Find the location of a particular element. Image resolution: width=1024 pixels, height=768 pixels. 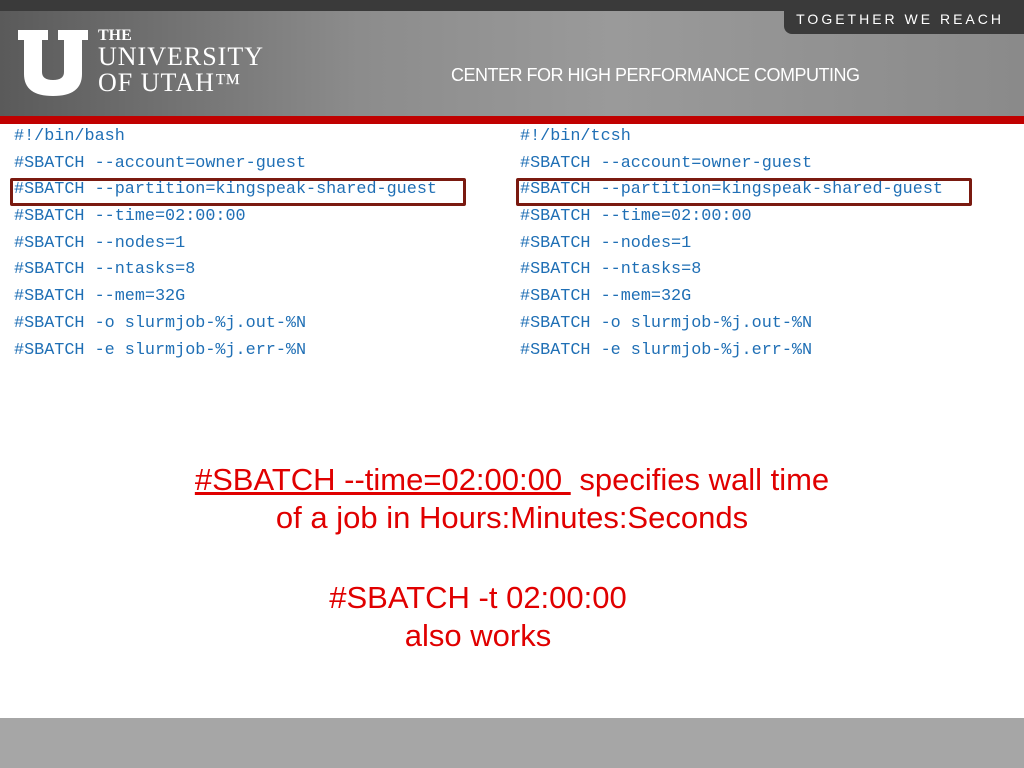

short-form-line1: #SBATCH -t 02:00:00 is located at coordinates (478, 597).